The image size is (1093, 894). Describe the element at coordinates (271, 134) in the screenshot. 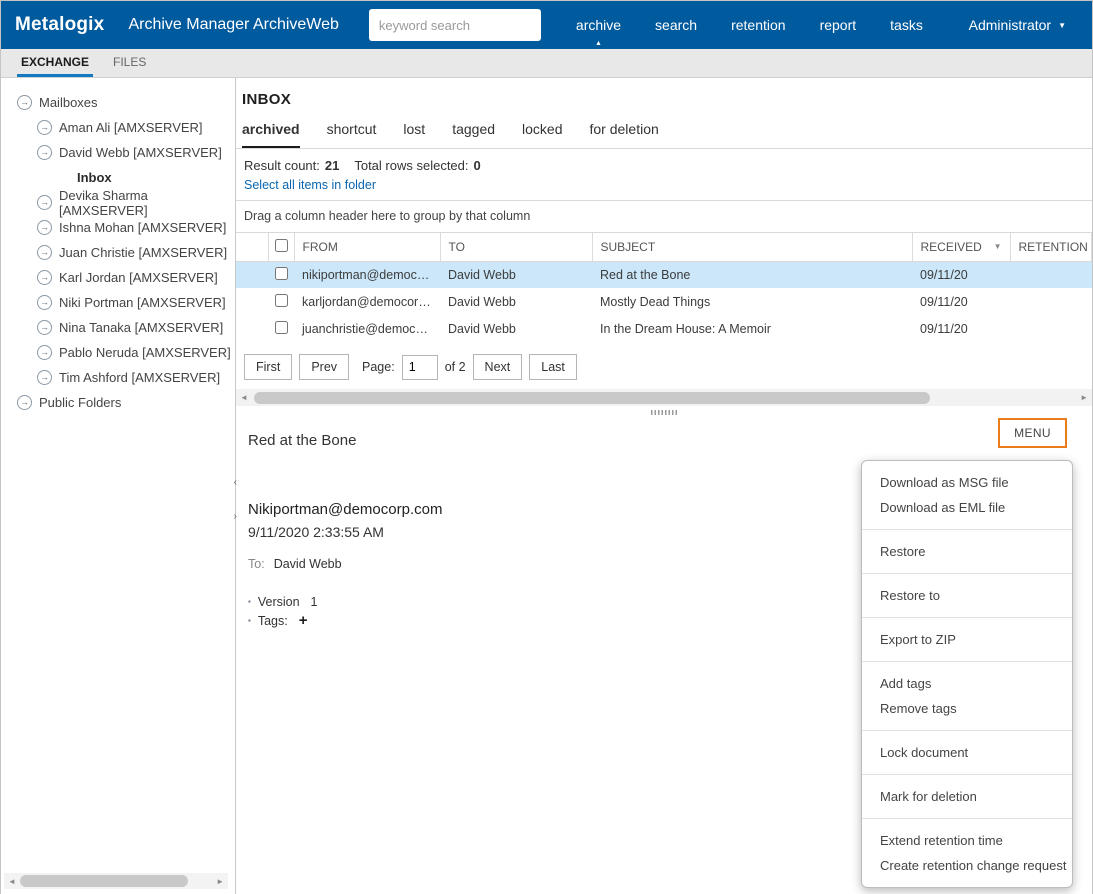

I see `tab-archived: archived` at that location.